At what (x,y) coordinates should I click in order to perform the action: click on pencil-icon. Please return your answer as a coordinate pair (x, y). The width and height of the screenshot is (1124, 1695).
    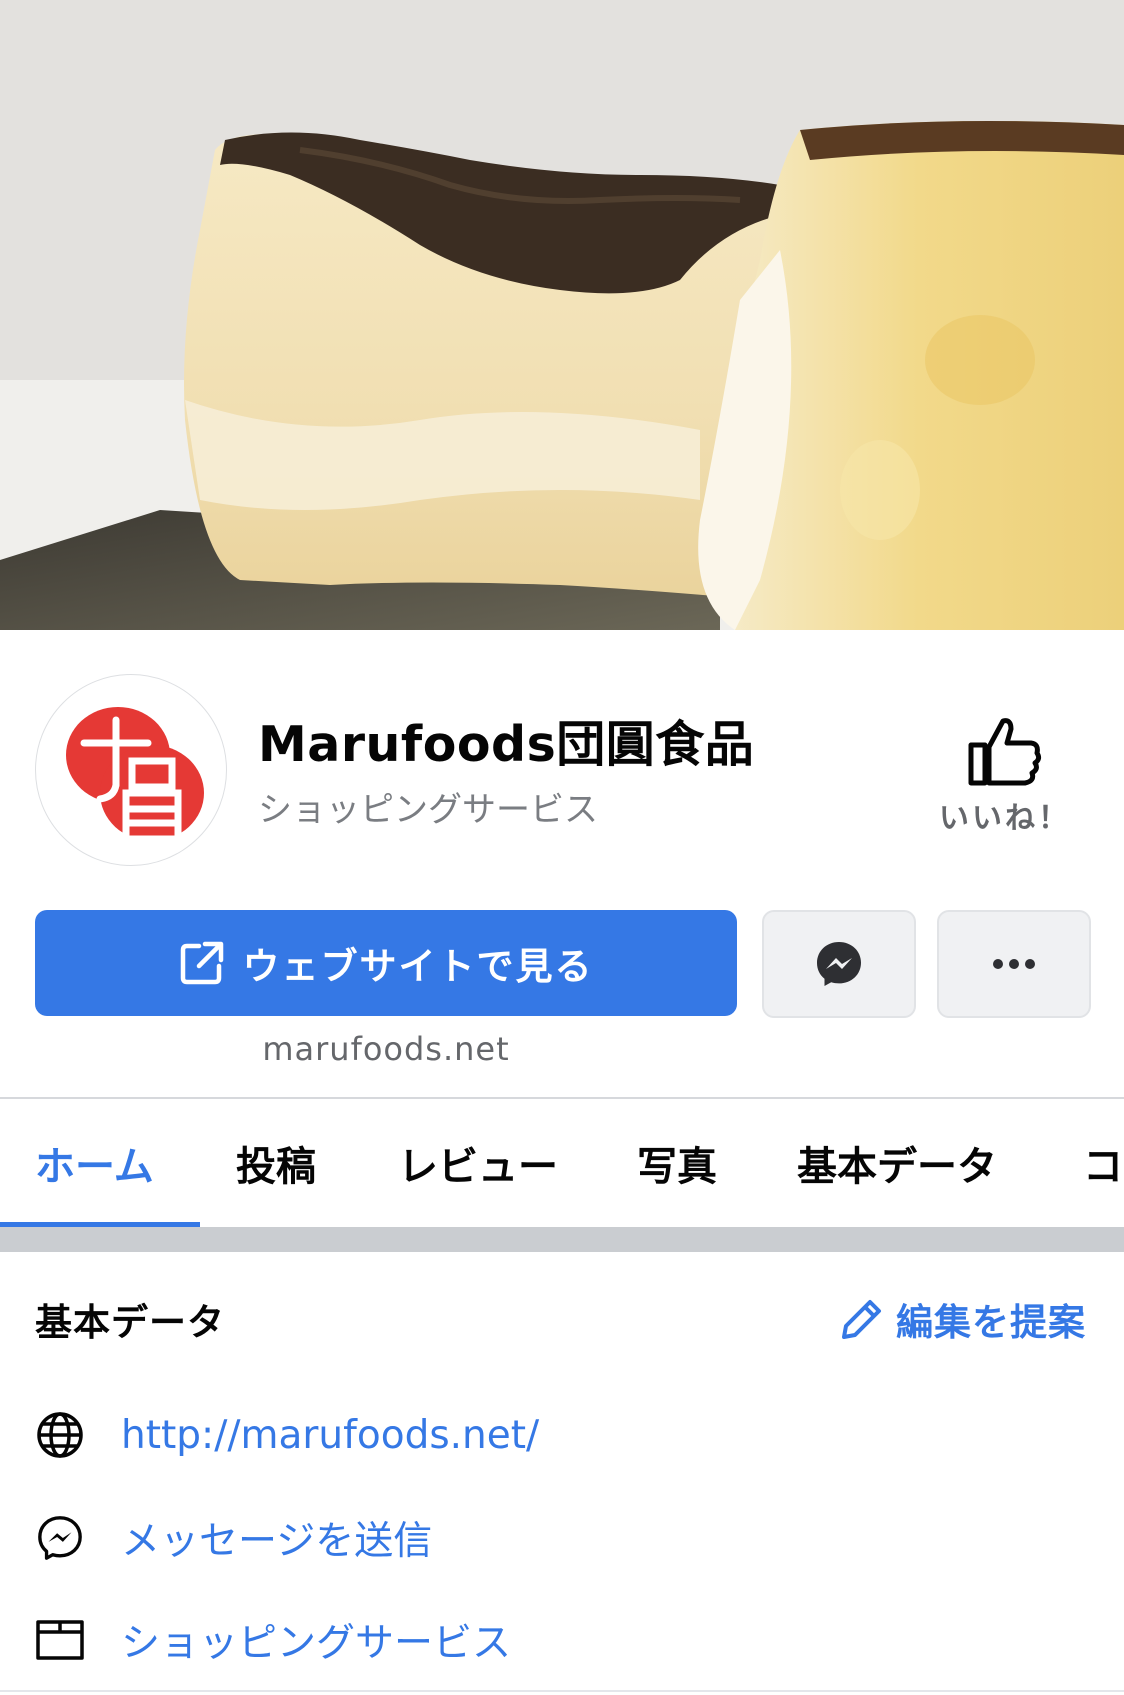
    Looking at the image, I should click on (861, 1319).